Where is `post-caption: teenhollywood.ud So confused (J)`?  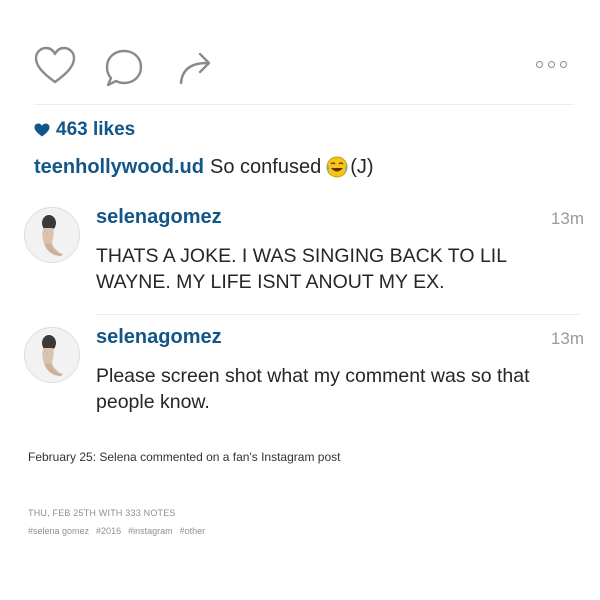 post-caption: teenhollywood.ud So confused (J) is located at coordinates (204, 167).